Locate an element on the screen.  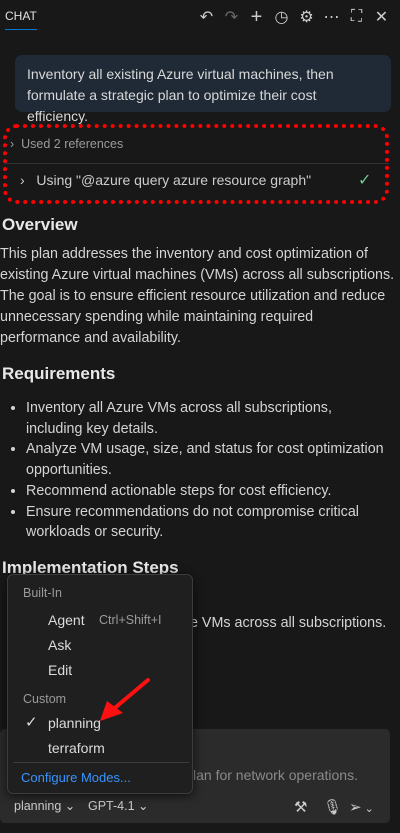
annotation-arrow is located at coordinates (125, 699).